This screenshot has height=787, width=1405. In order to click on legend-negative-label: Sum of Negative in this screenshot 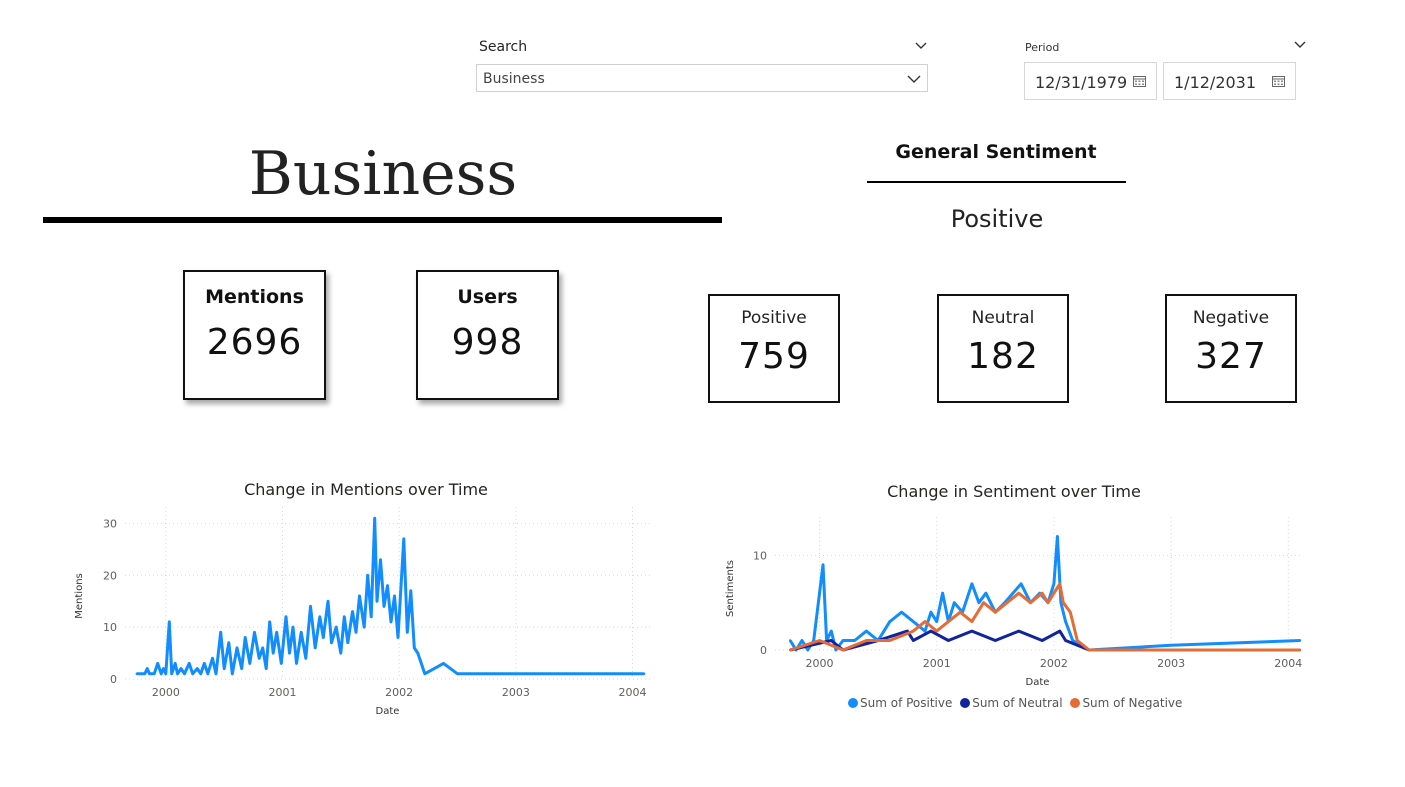, I will do `click(1132, 703)`.